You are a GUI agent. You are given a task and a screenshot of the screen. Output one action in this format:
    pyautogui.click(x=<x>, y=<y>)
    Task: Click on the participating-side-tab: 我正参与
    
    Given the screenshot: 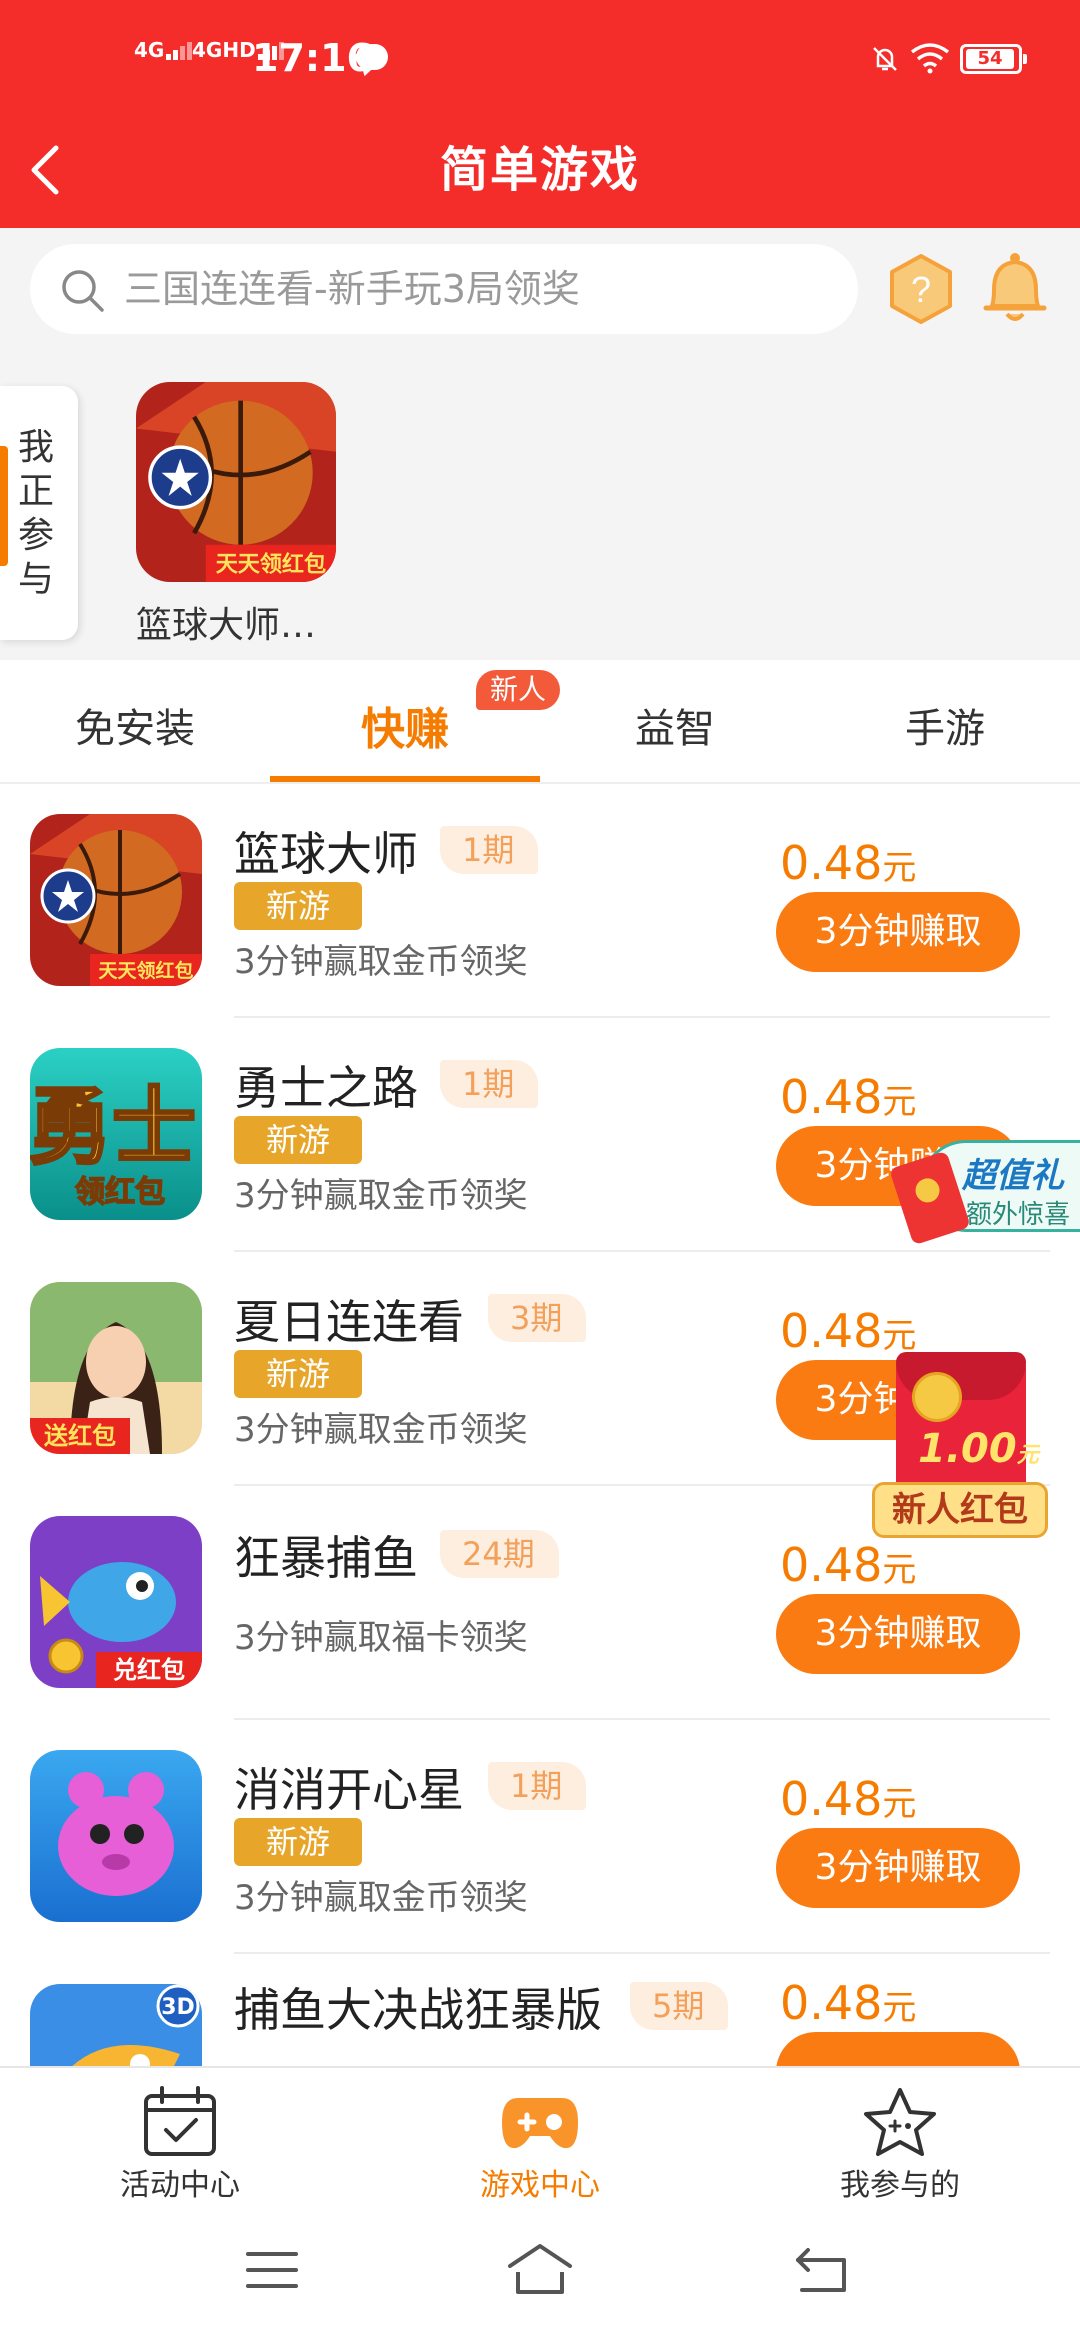 What is the action you would take?
    pyautogui.click(x=39, y=513)
    